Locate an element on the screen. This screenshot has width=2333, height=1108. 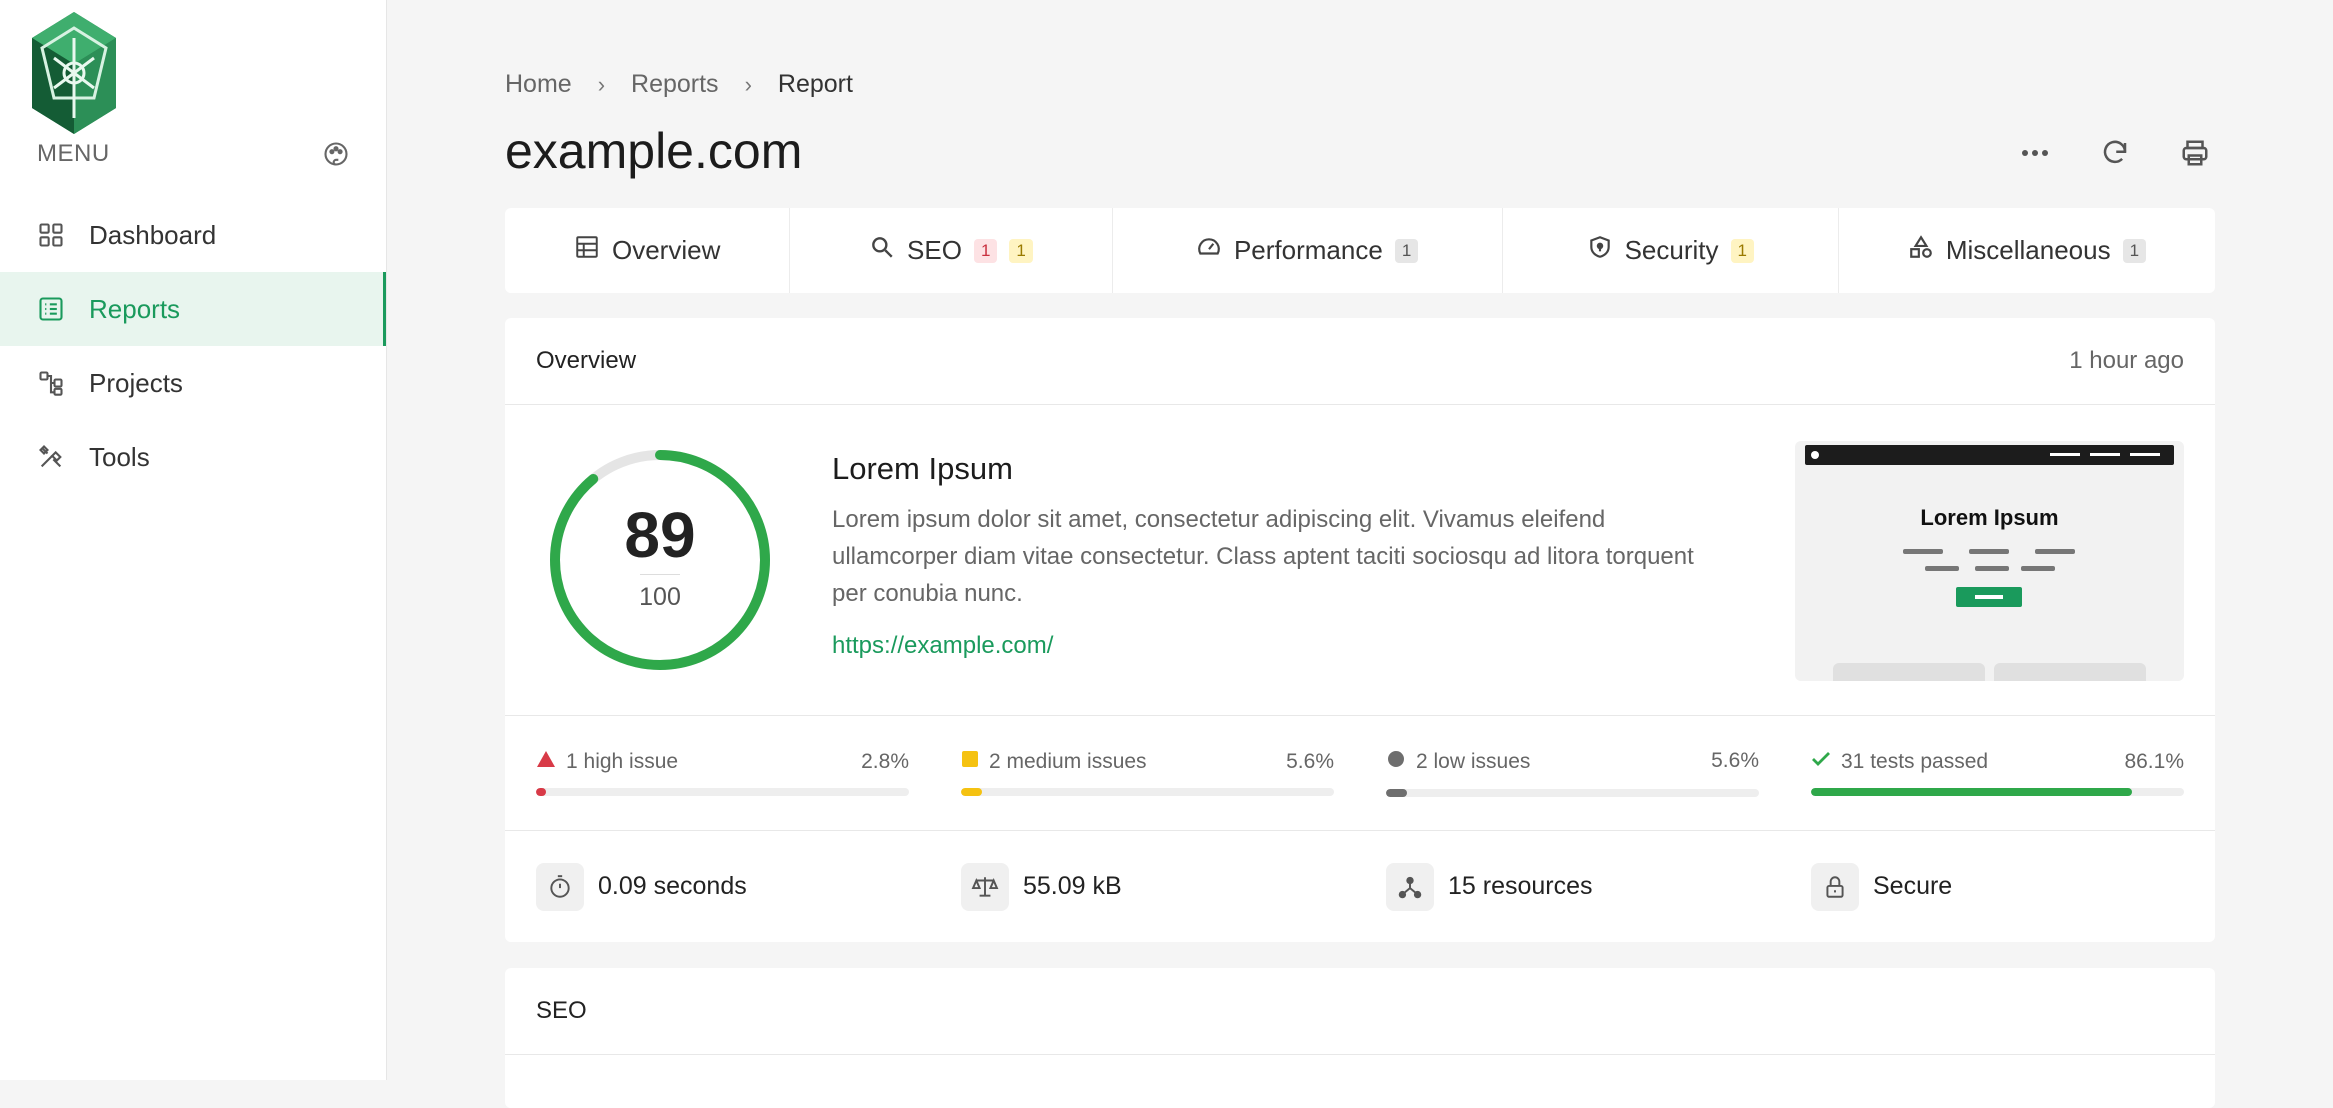
tab-seo: SEO 1 1 is located at coordinates (951, 250).